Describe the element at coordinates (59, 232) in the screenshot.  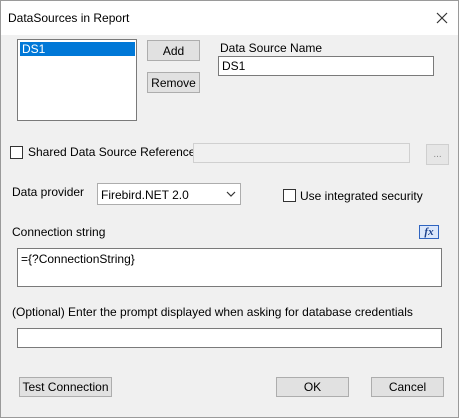
I see `connection-string-label: Connection string` at that location.